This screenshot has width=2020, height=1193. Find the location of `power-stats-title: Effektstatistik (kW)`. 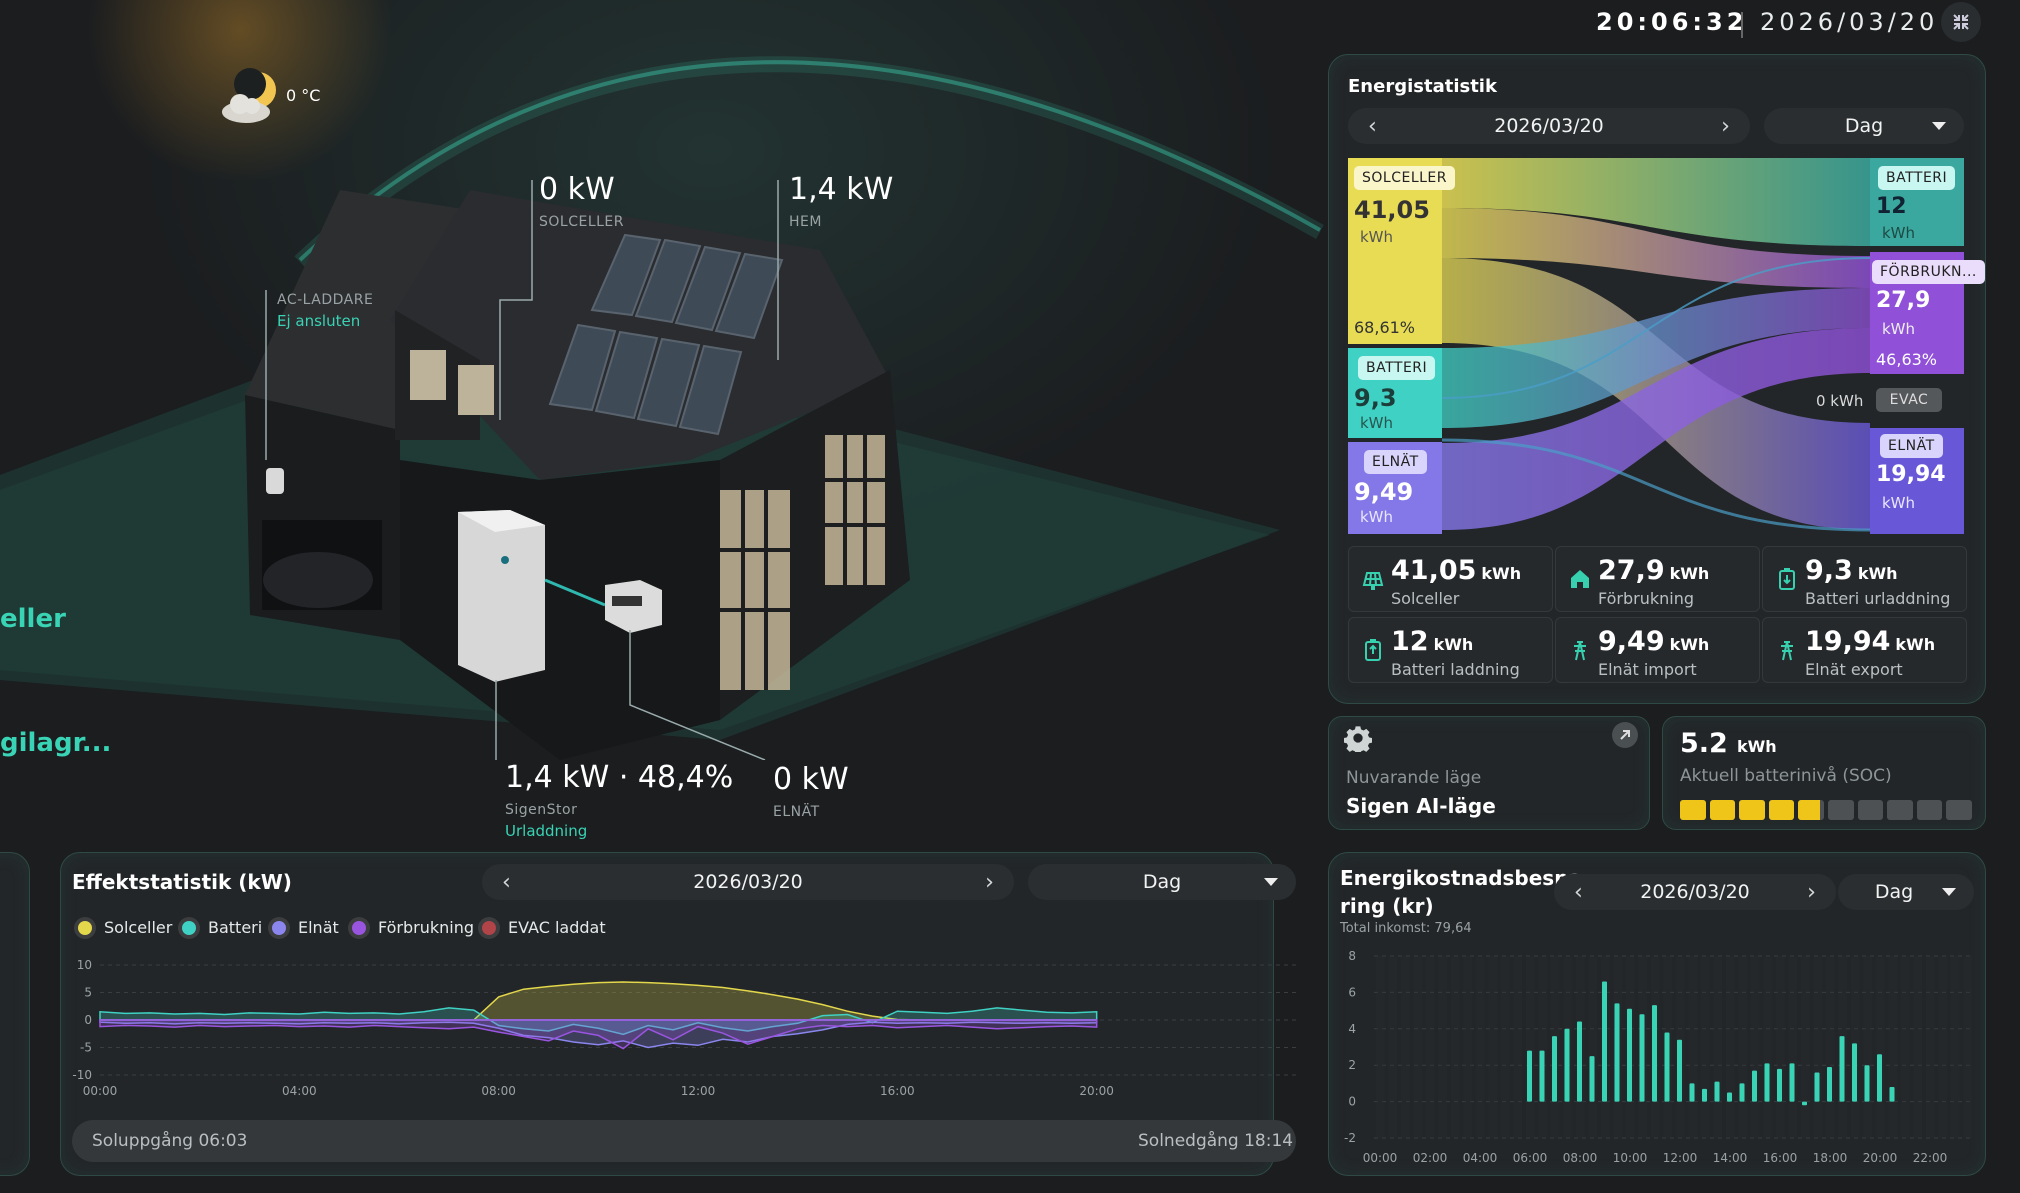

power-stats-title: Effektstatistik (kW) is located at coordinates (182, 882).